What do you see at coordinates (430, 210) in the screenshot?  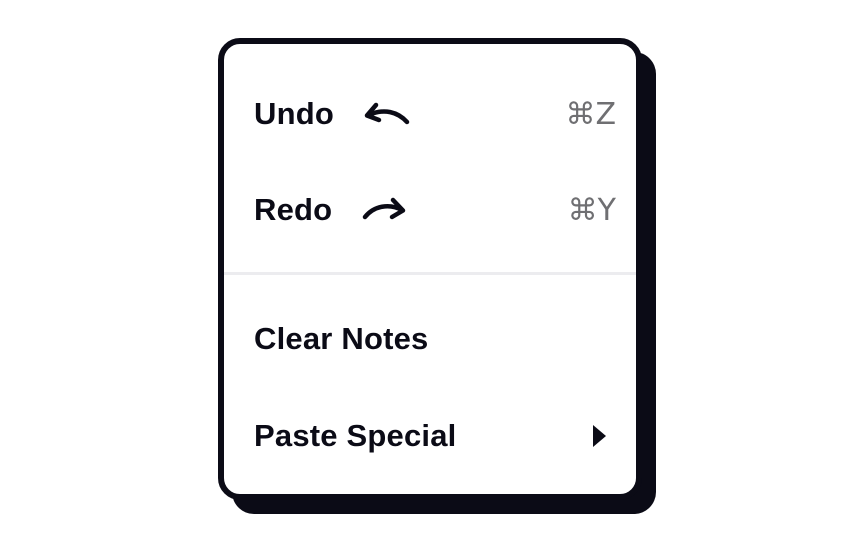 I see `menu-item-redo: Redo ⌘Y` at bounding box center [430, 210].